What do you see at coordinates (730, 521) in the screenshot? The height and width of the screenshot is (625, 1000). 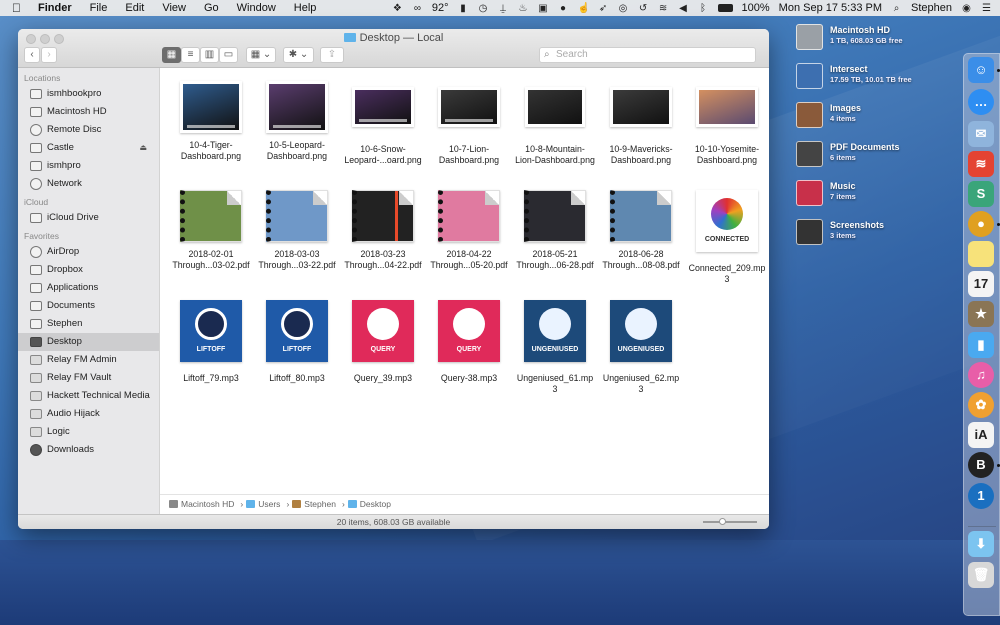 I see `icon-size-slider` at bounding box center [730, 521].